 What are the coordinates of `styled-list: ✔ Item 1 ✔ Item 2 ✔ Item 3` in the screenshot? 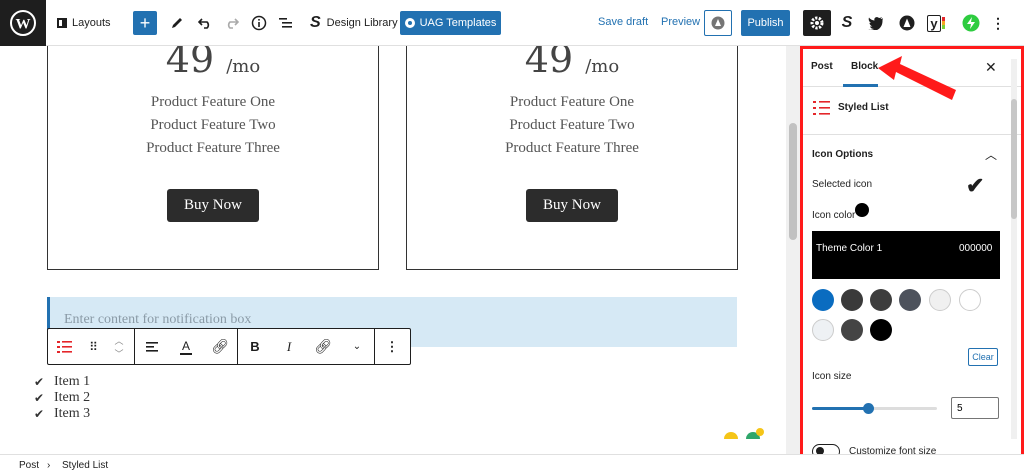 It's located at (62, 398).